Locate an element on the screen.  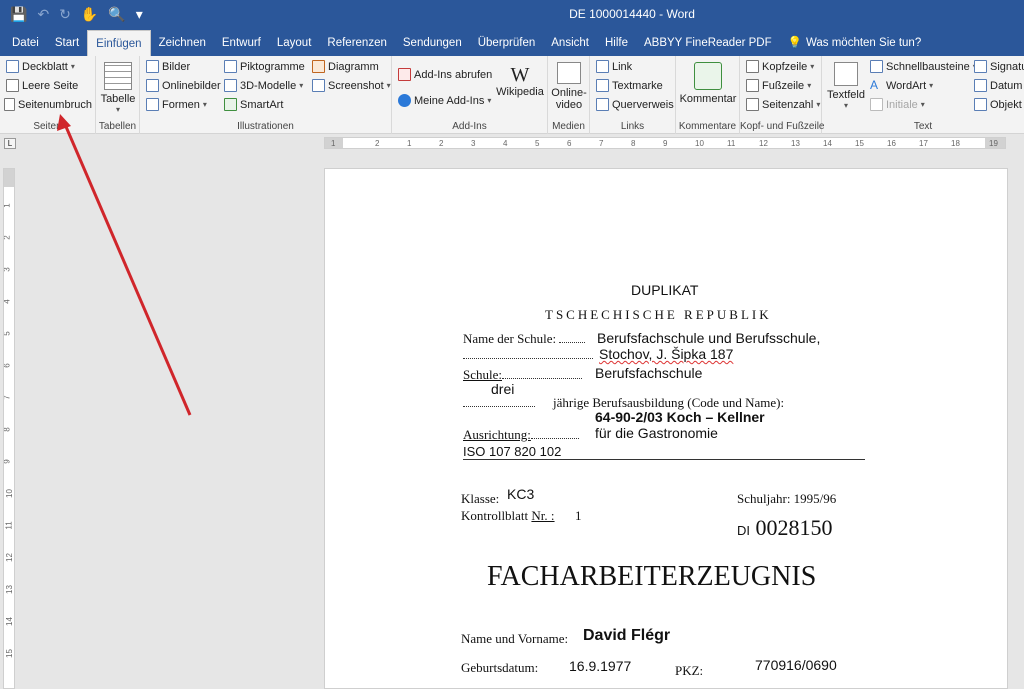
piktogramme-button: Piktogramme is located at coordinates (264, 66).